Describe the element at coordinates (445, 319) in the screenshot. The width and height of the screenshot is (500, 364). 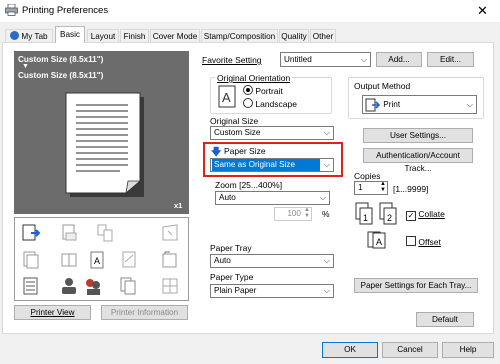
I see `default-button: Default` at that location.